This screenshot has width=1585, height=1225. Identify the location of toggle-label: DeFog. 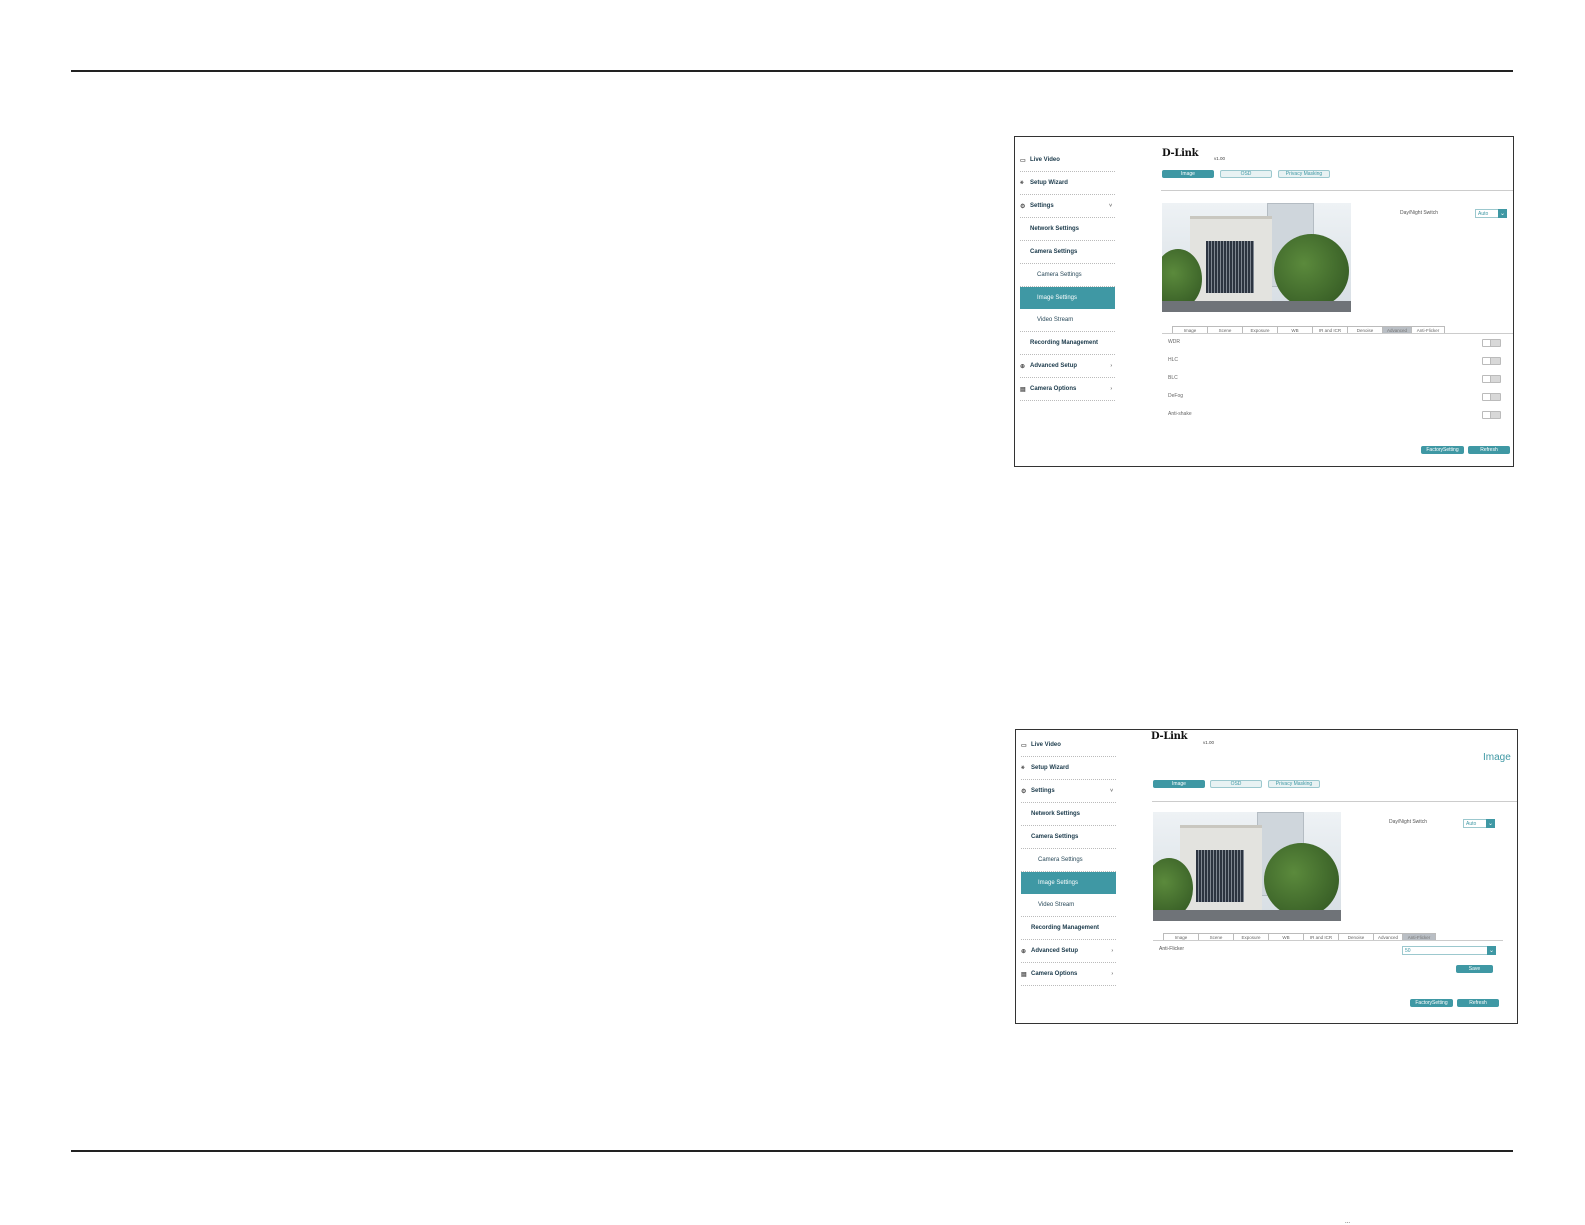
(1176, 396).